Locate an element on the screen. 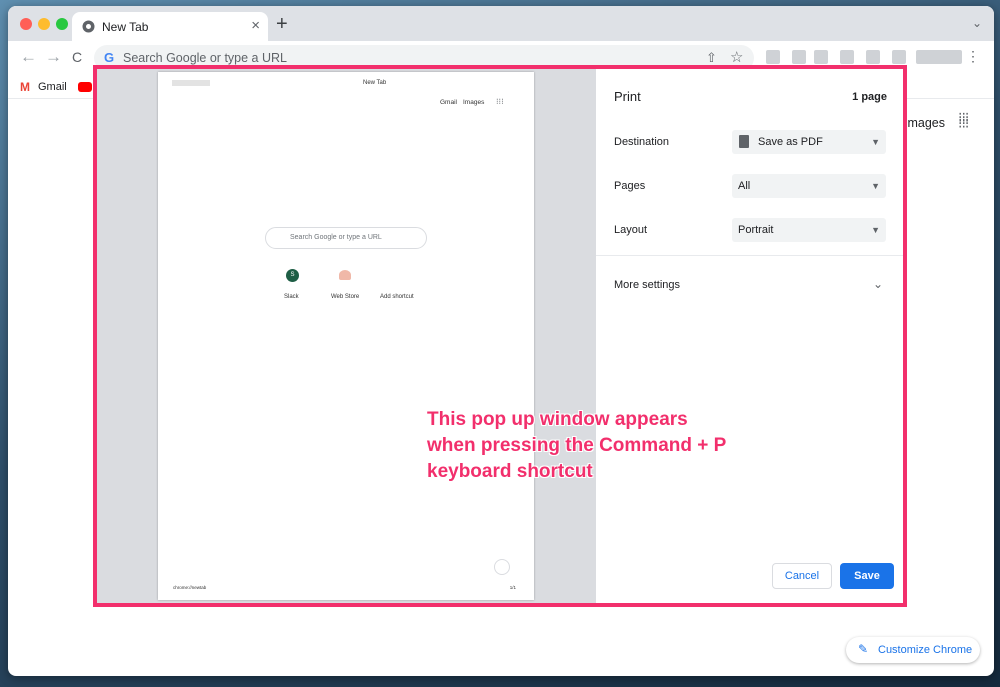  pages-label: Pages is located at coordinates (630, 186).